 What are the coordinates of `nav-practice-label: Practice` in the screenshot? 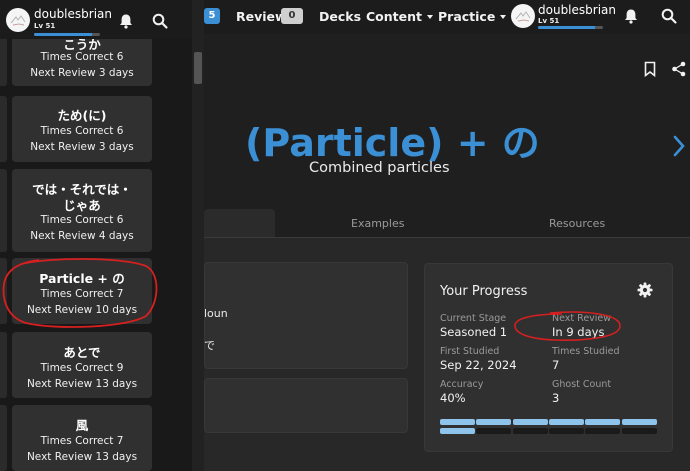 It's located at (467, 16).